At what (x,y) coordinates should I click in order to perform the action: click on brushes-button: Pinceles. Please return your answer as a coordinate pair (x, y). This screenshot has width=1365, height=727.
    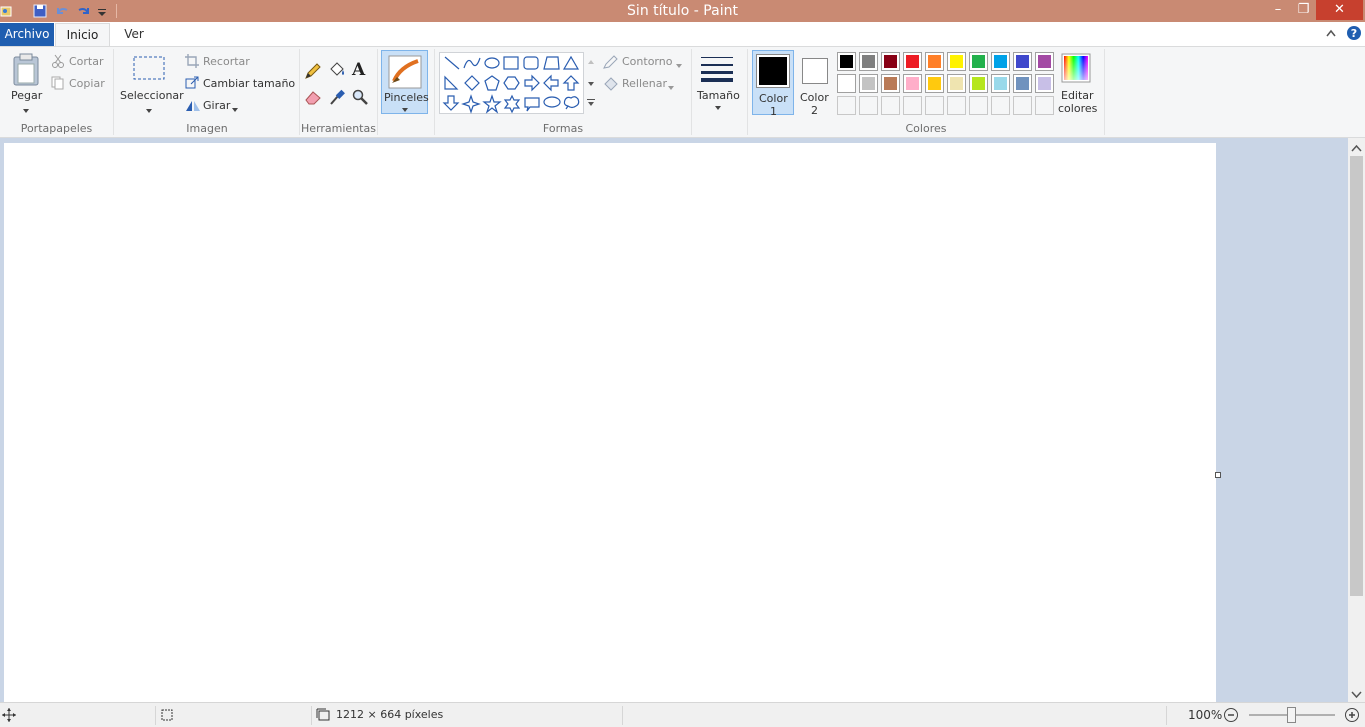
    Looking at the image, I should click on (405, 82).